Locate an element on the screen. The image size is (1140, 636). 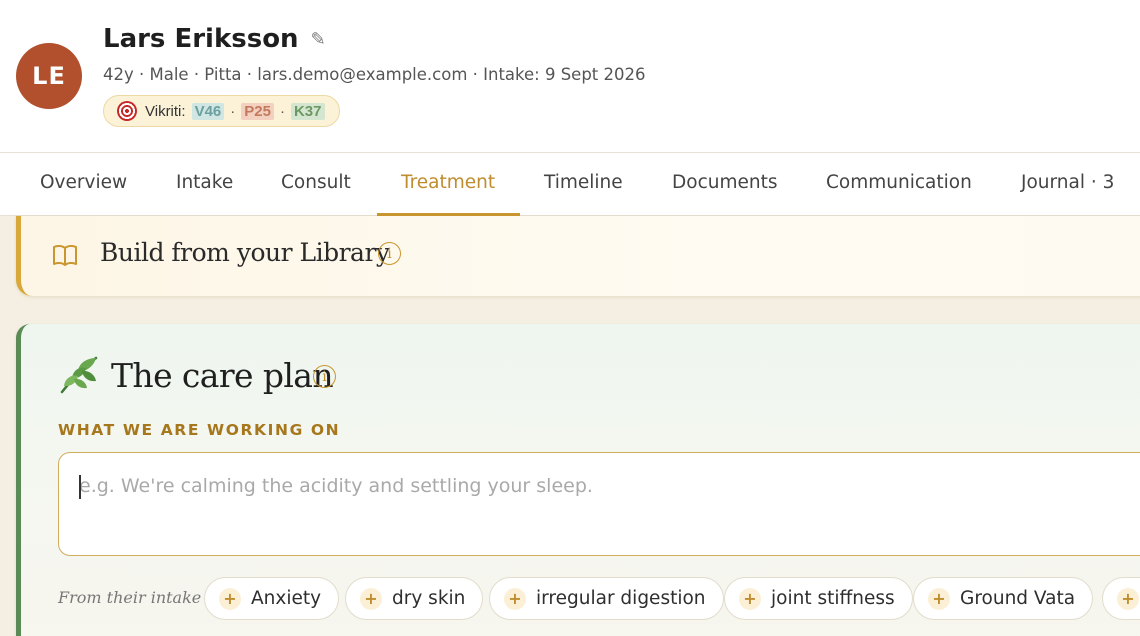
tab-journal: Journal · 3 is located at coordinates (1067, 184).